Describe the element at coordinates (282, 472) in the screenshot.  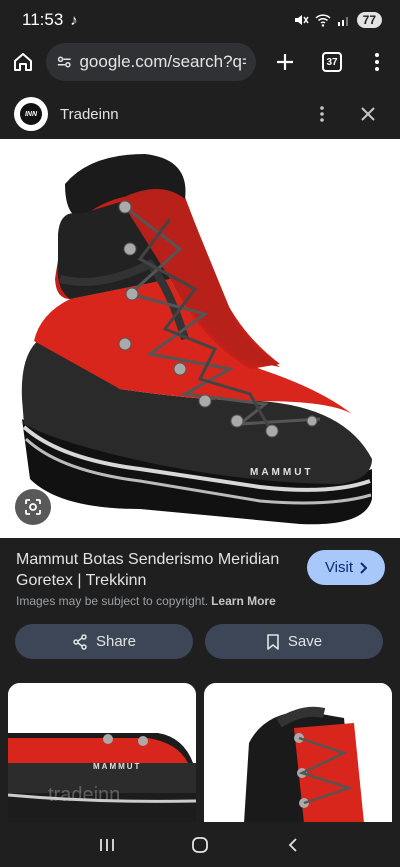
I see `boot-brand-text: MAMMUT` at that location.